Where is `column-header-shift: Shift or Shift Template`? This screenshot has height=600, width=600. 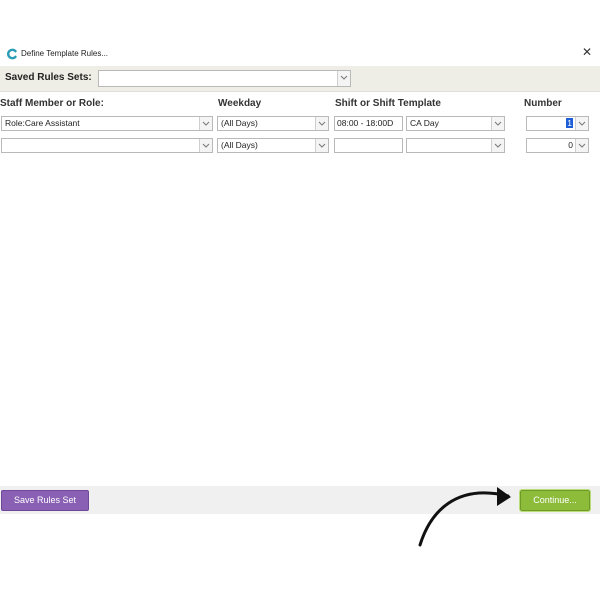 column-header-shift: Shift or Shift Template is located at coordinates (388, 103).